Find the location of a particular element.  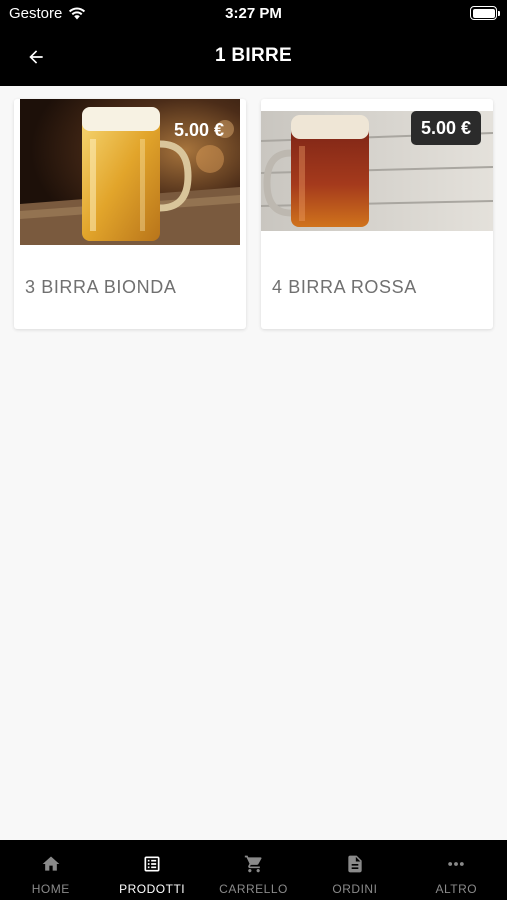

app-header: 1 BIRRE is located at coordinates (253, 57).